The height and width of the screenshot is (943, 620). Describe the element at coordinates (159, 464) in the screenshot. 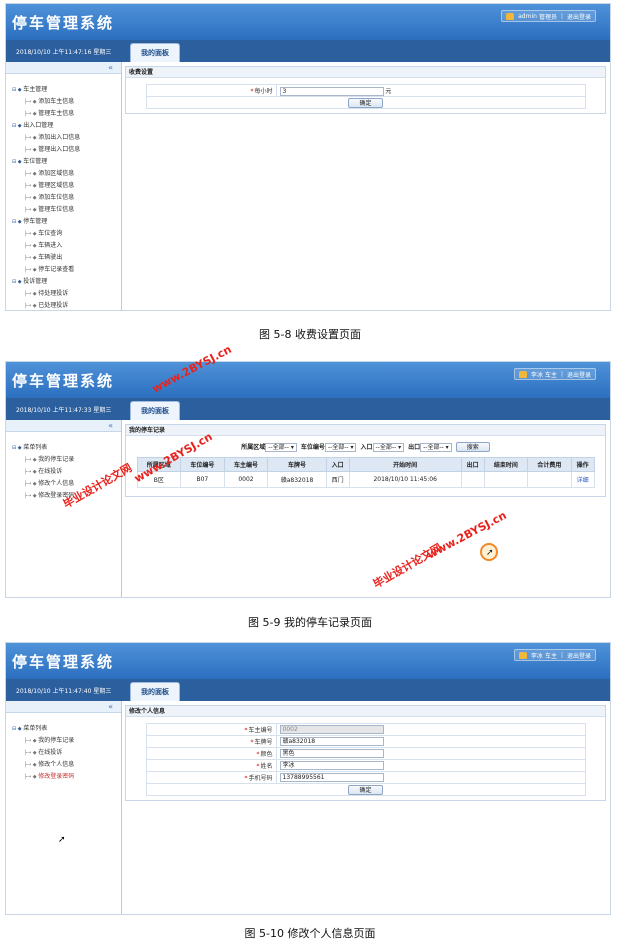

I see `table-header-cell: 所属区域` at that location.